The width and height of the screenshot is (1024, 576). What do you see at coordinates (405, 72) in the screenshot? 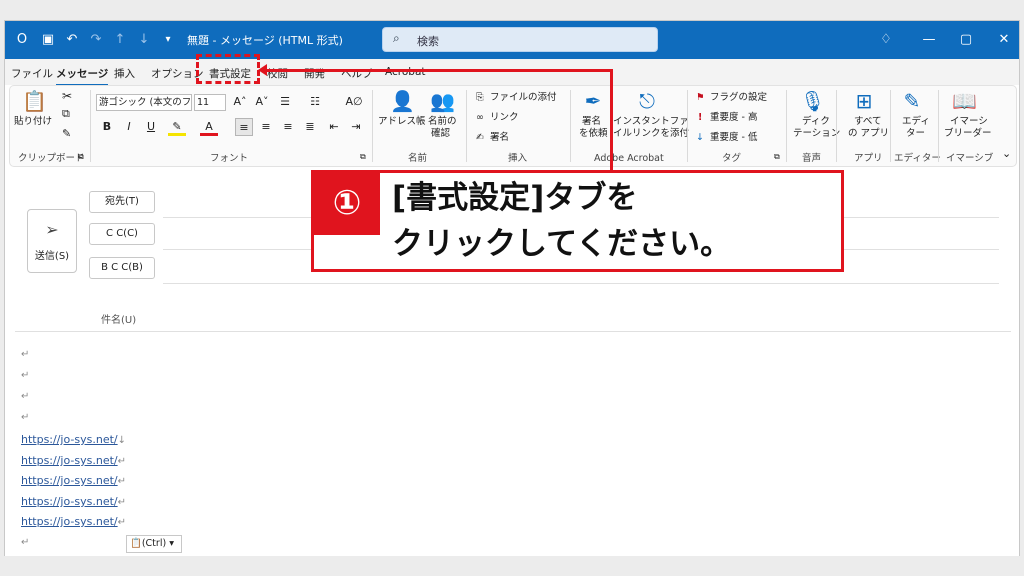
I see `tab-acrobat: Acrobat` at bounding box center [405, 72].